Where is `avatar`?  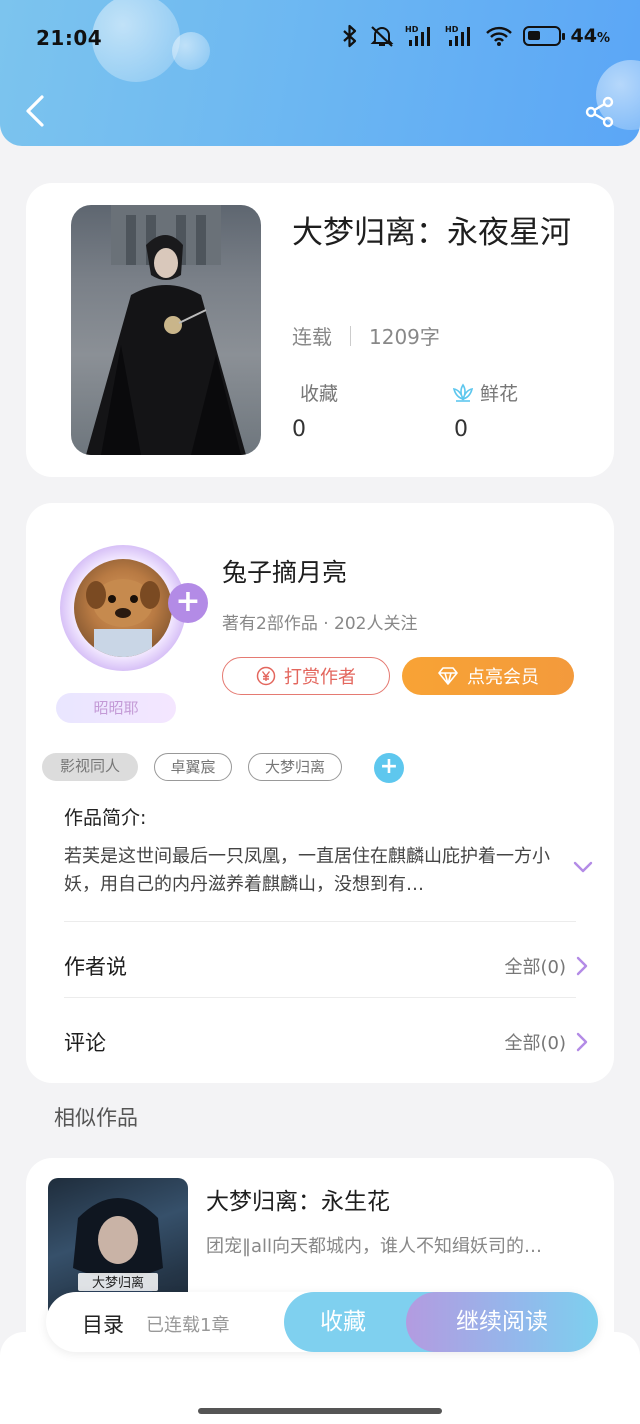 avatar is located at coordinates (123, 608).